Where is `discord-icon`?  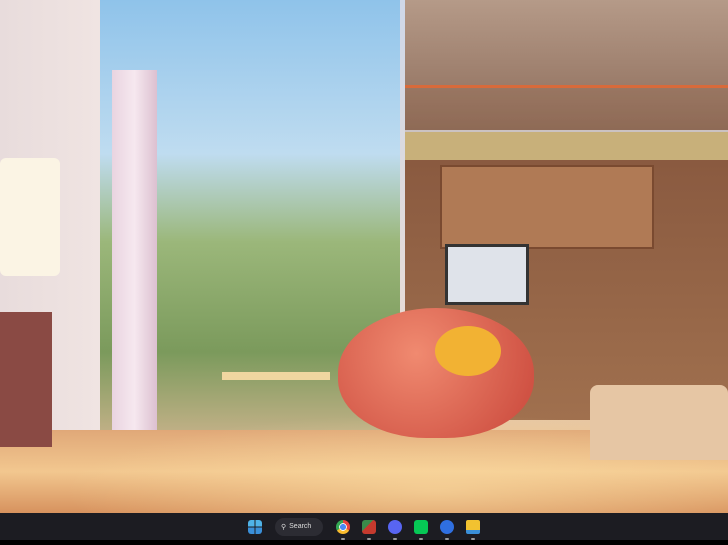
discord-icon is located at coordinates (395, 526).